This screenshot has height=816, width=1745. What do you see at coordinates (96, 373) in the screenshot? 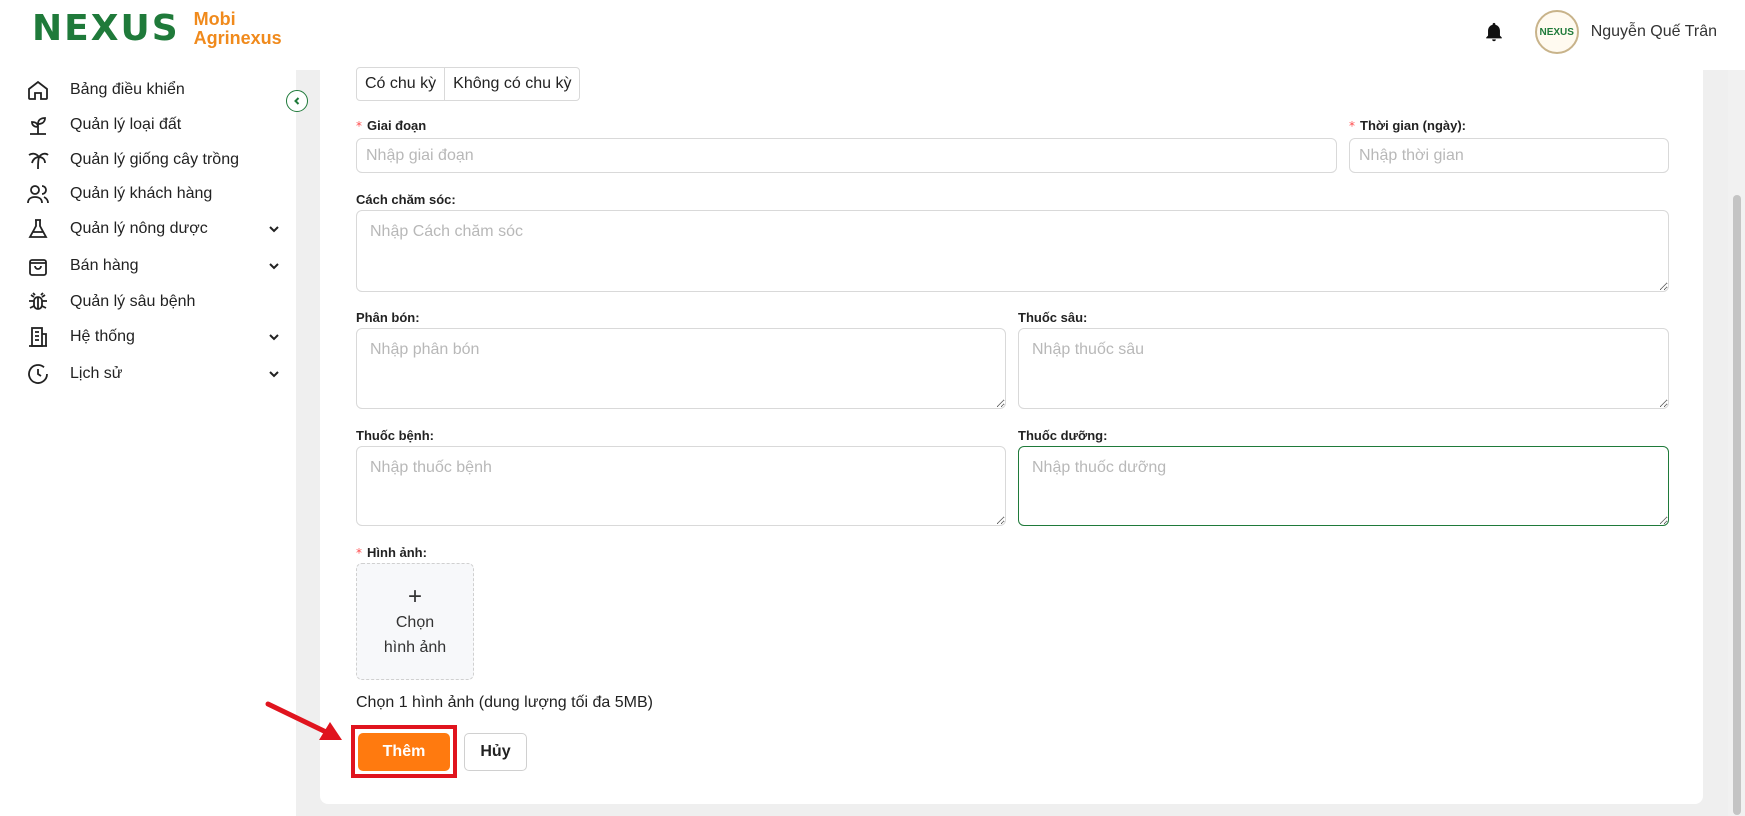
I see `sidebar-item-label: Lịch sử` at bounding box center [96, 373].